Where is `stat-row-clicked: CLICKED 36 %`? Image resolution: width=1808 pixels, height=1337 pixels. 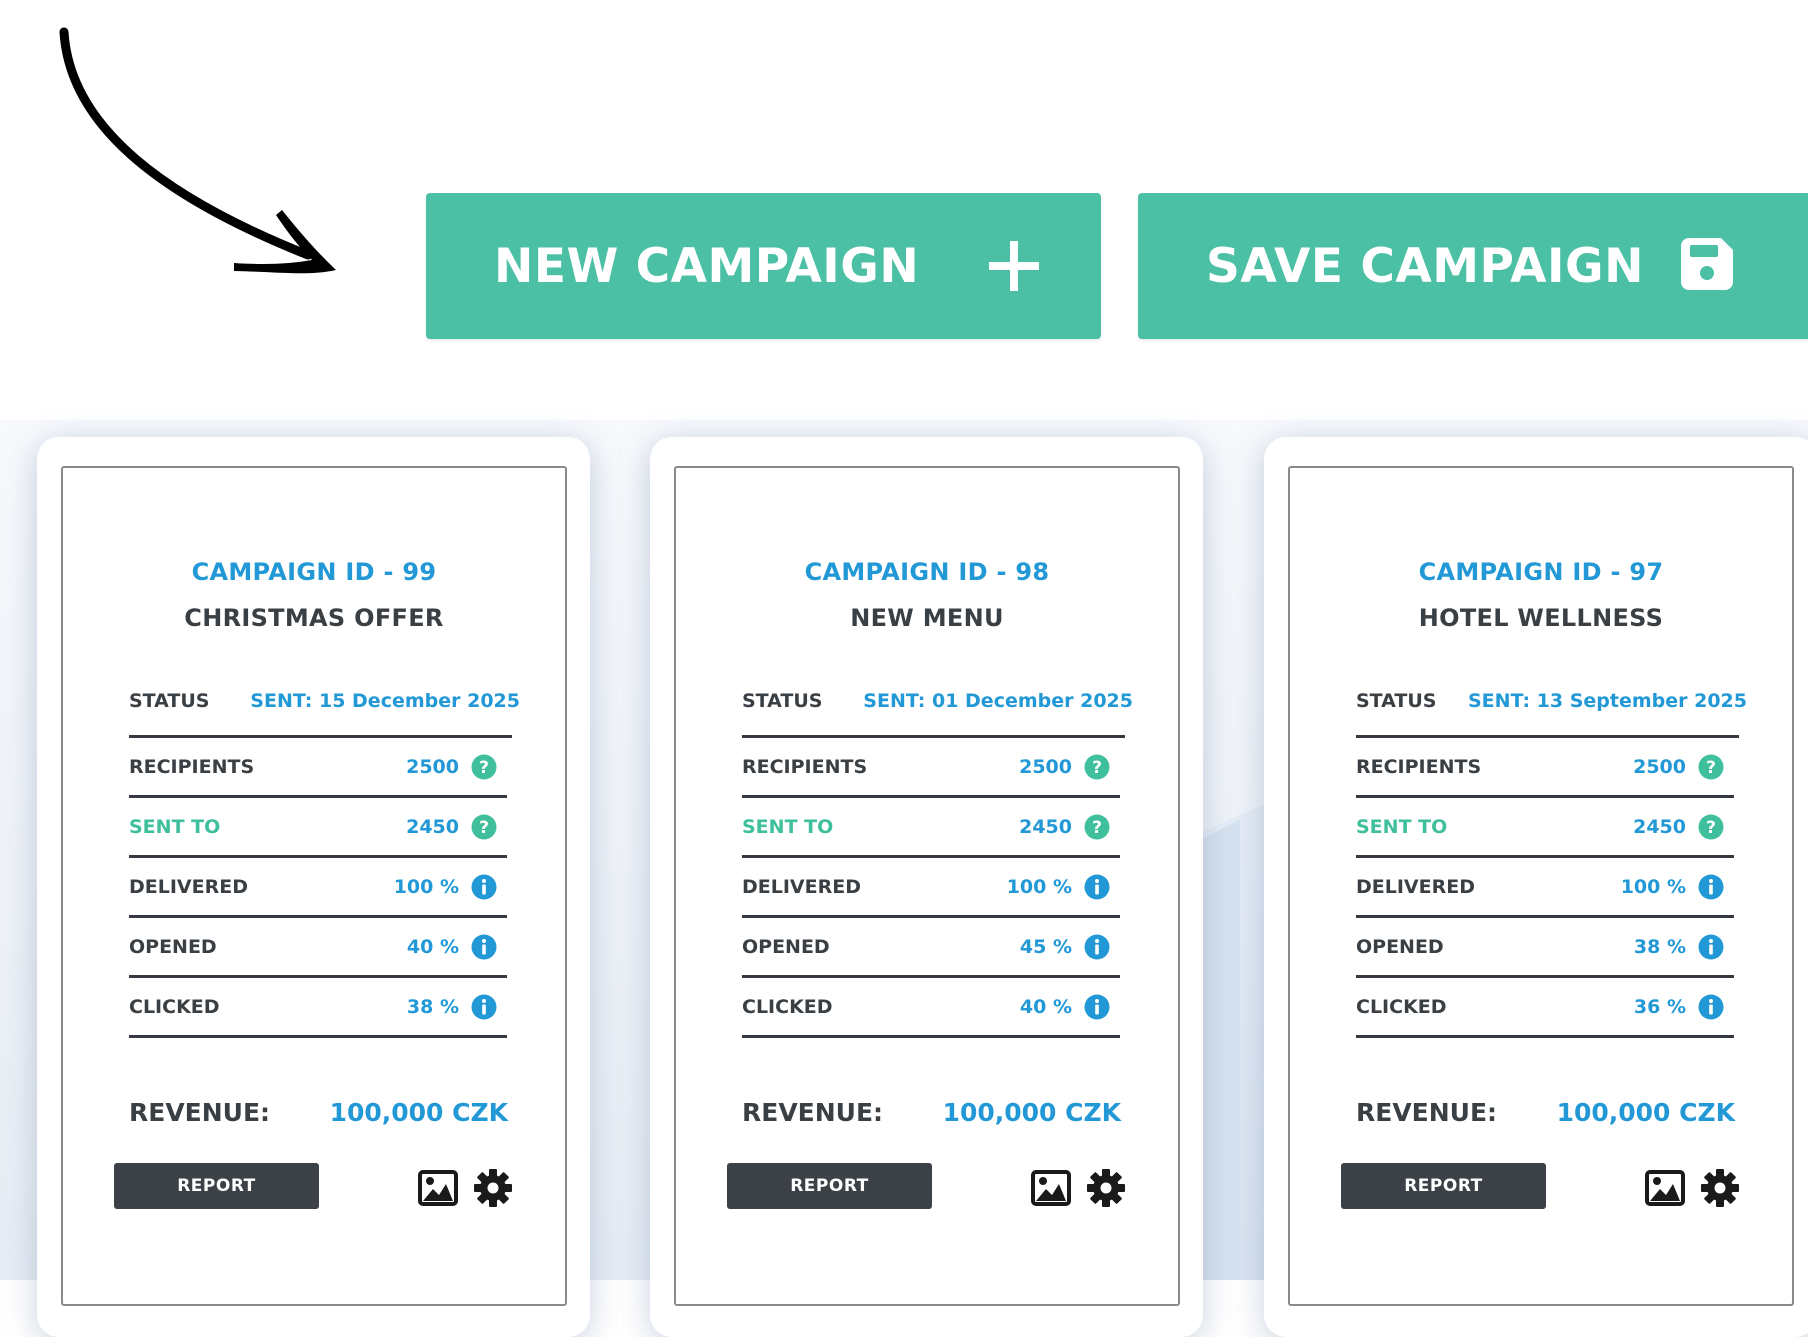 stat-row-clicked: CLICKED 36 % is located at coordinates (1545, 1008).